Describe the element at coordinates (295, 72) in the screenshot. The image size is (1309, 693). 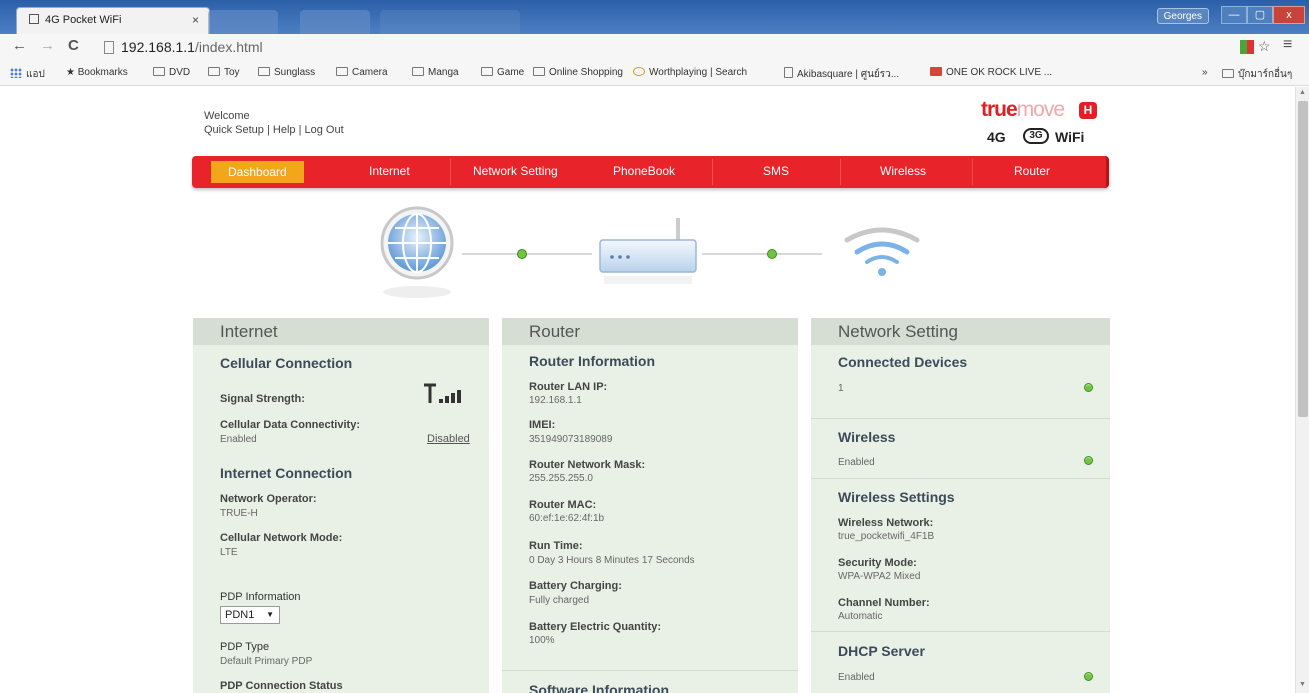
I see `bookmark-label: Sunglass` at that location.